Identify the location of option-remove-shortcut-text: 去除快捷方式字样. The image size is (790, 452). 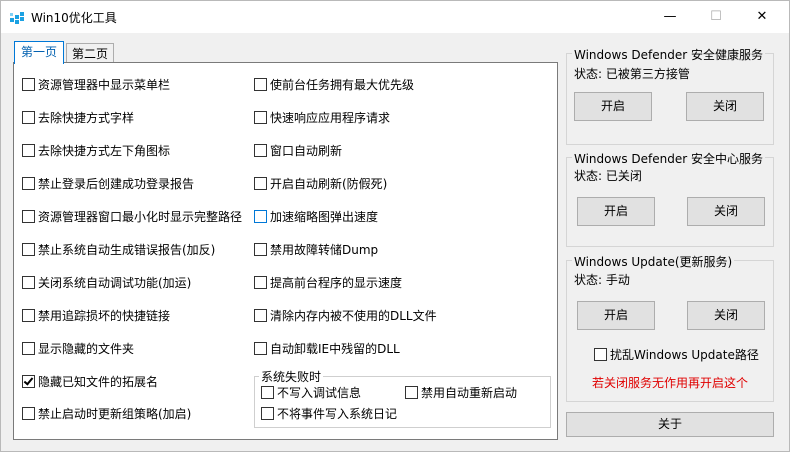
(78, 118).